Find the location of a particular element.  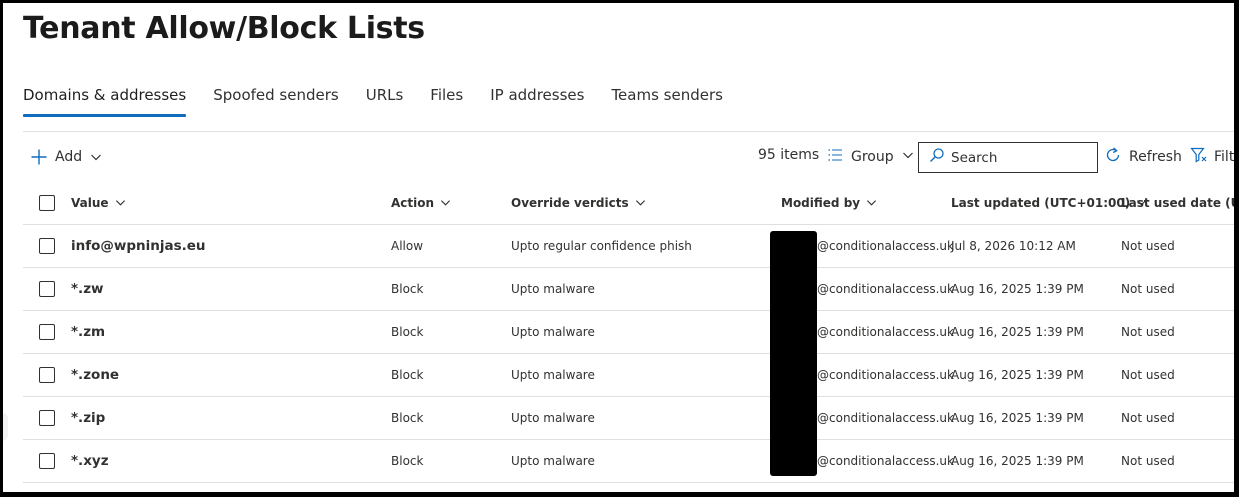

cell-value: *.zone is located at coordinates (95, 375).